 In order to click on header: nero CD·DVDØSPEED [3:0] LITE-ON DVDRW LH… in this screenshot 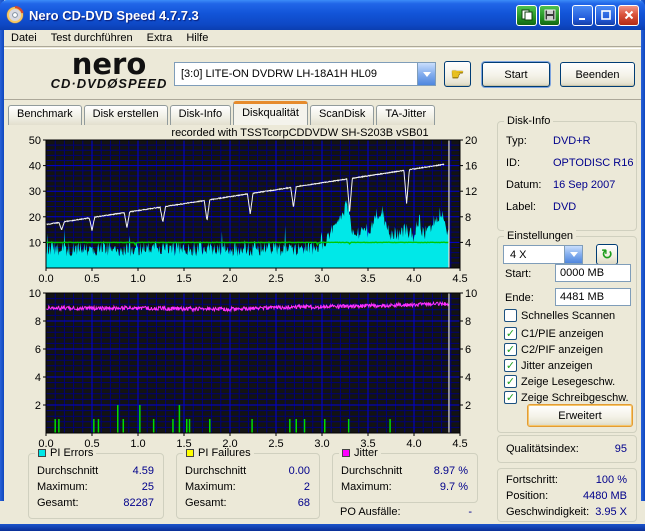, I will do `click(322, 74)`.